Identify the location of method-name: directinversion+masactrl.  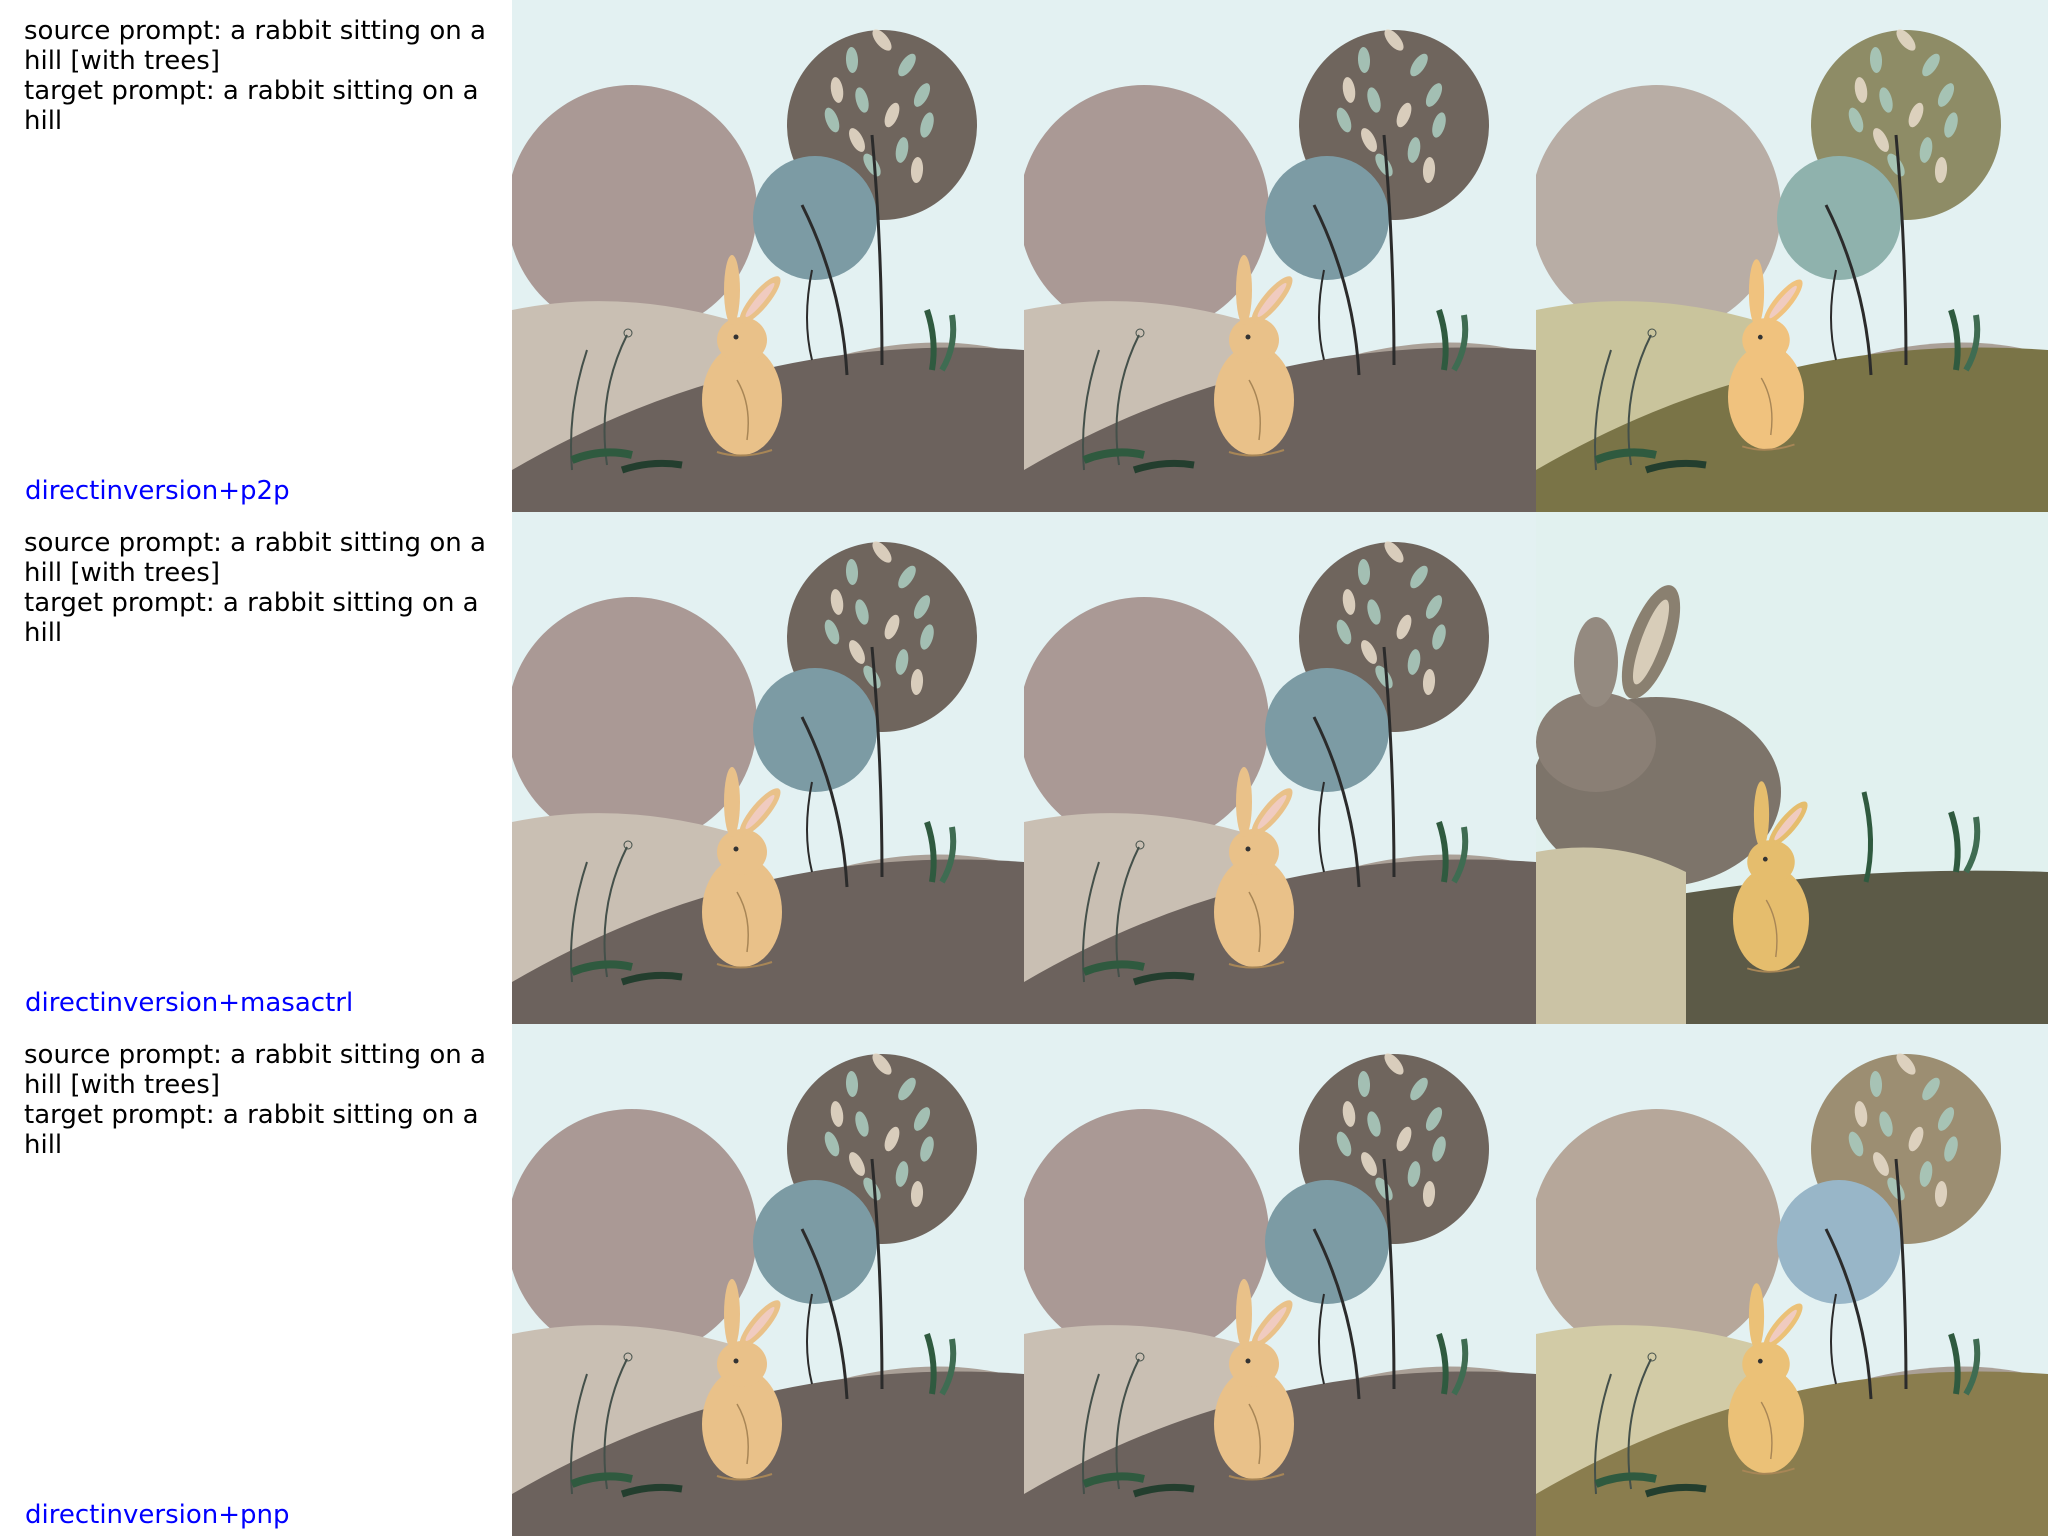
(189, 1003).